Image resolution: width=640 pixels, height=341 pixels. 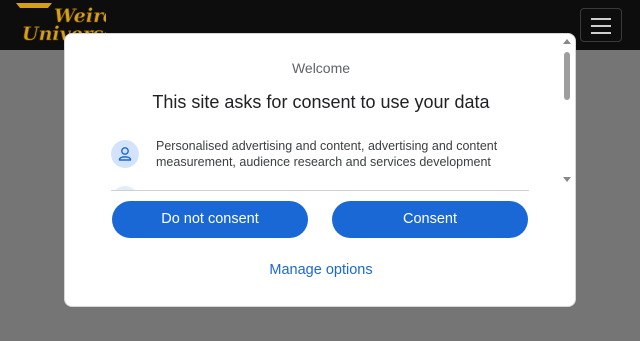 I want to click on divider, so click(x=320, y=190).